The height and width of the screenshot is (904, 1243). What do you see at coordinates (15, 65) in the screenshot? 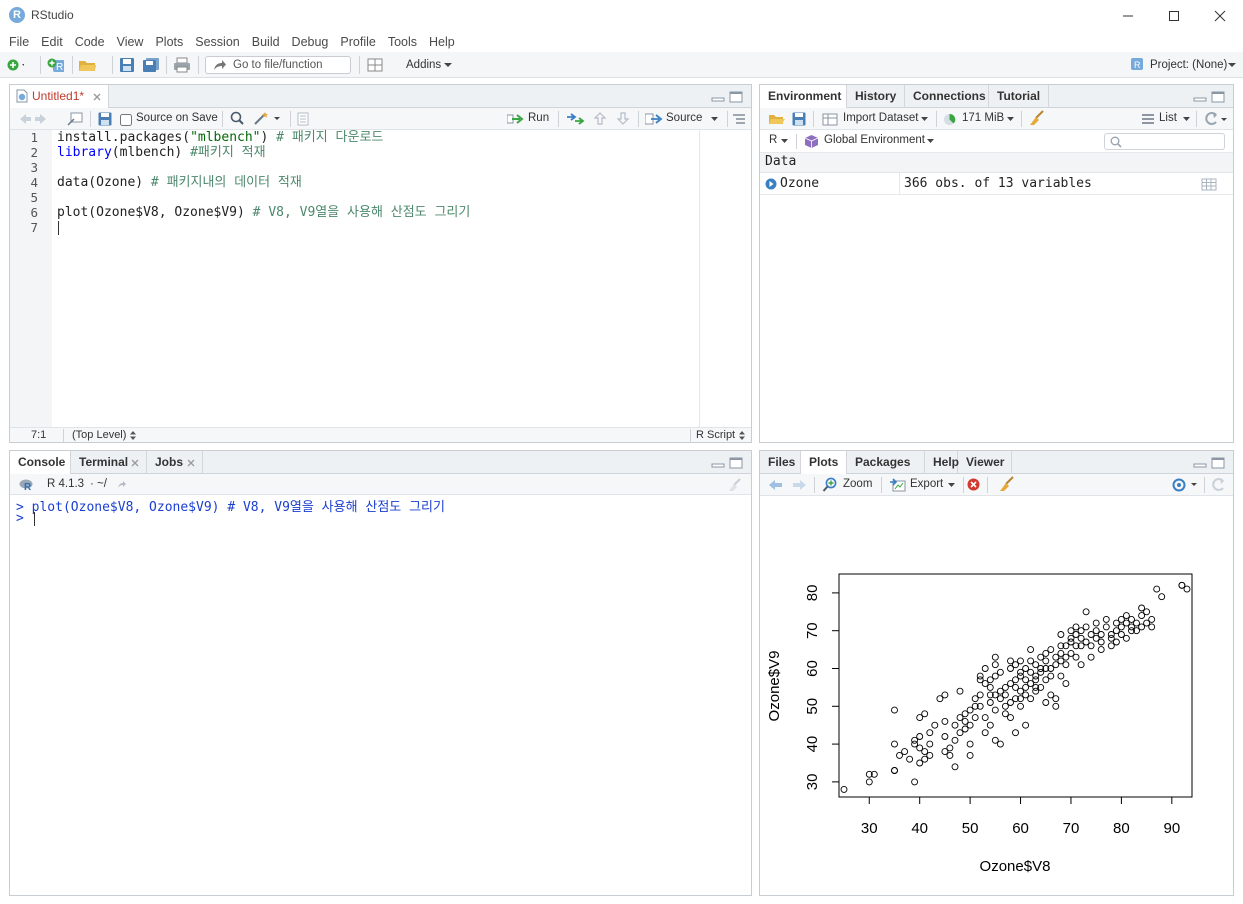
I see `new-file-icon` at bounding box center [15, 65].